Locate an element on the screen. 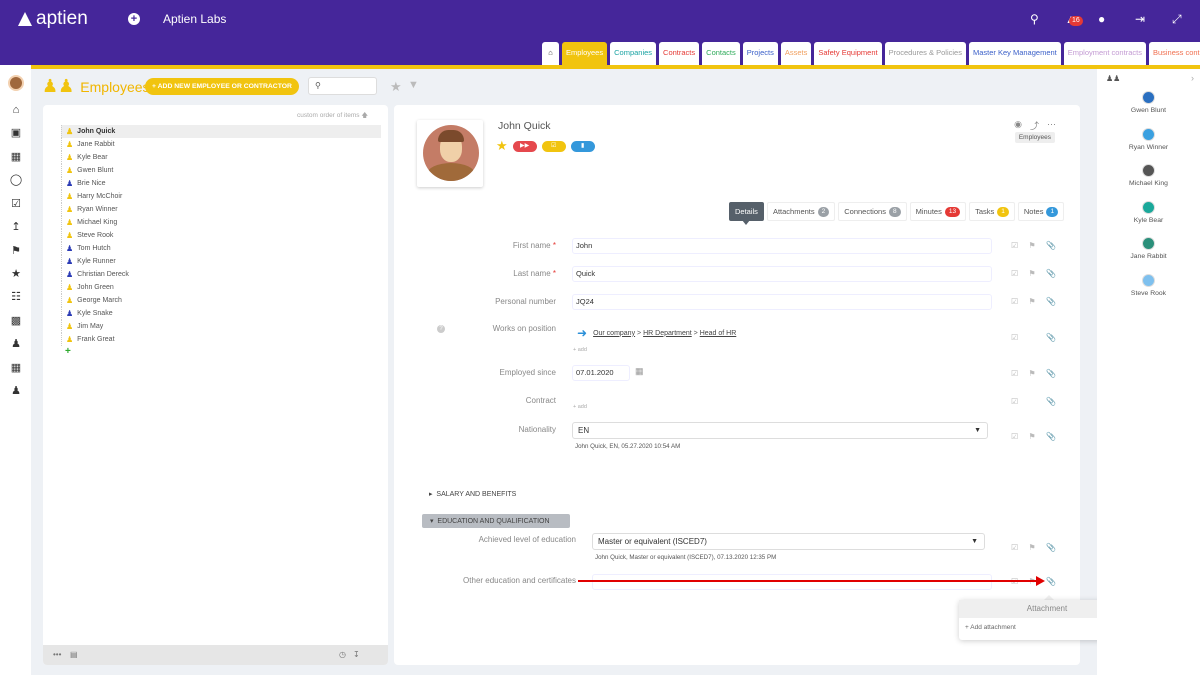 This screenshot has width=1200, height=675. employee-list-item: ♟ John Green is located at coordinates (221, 287).